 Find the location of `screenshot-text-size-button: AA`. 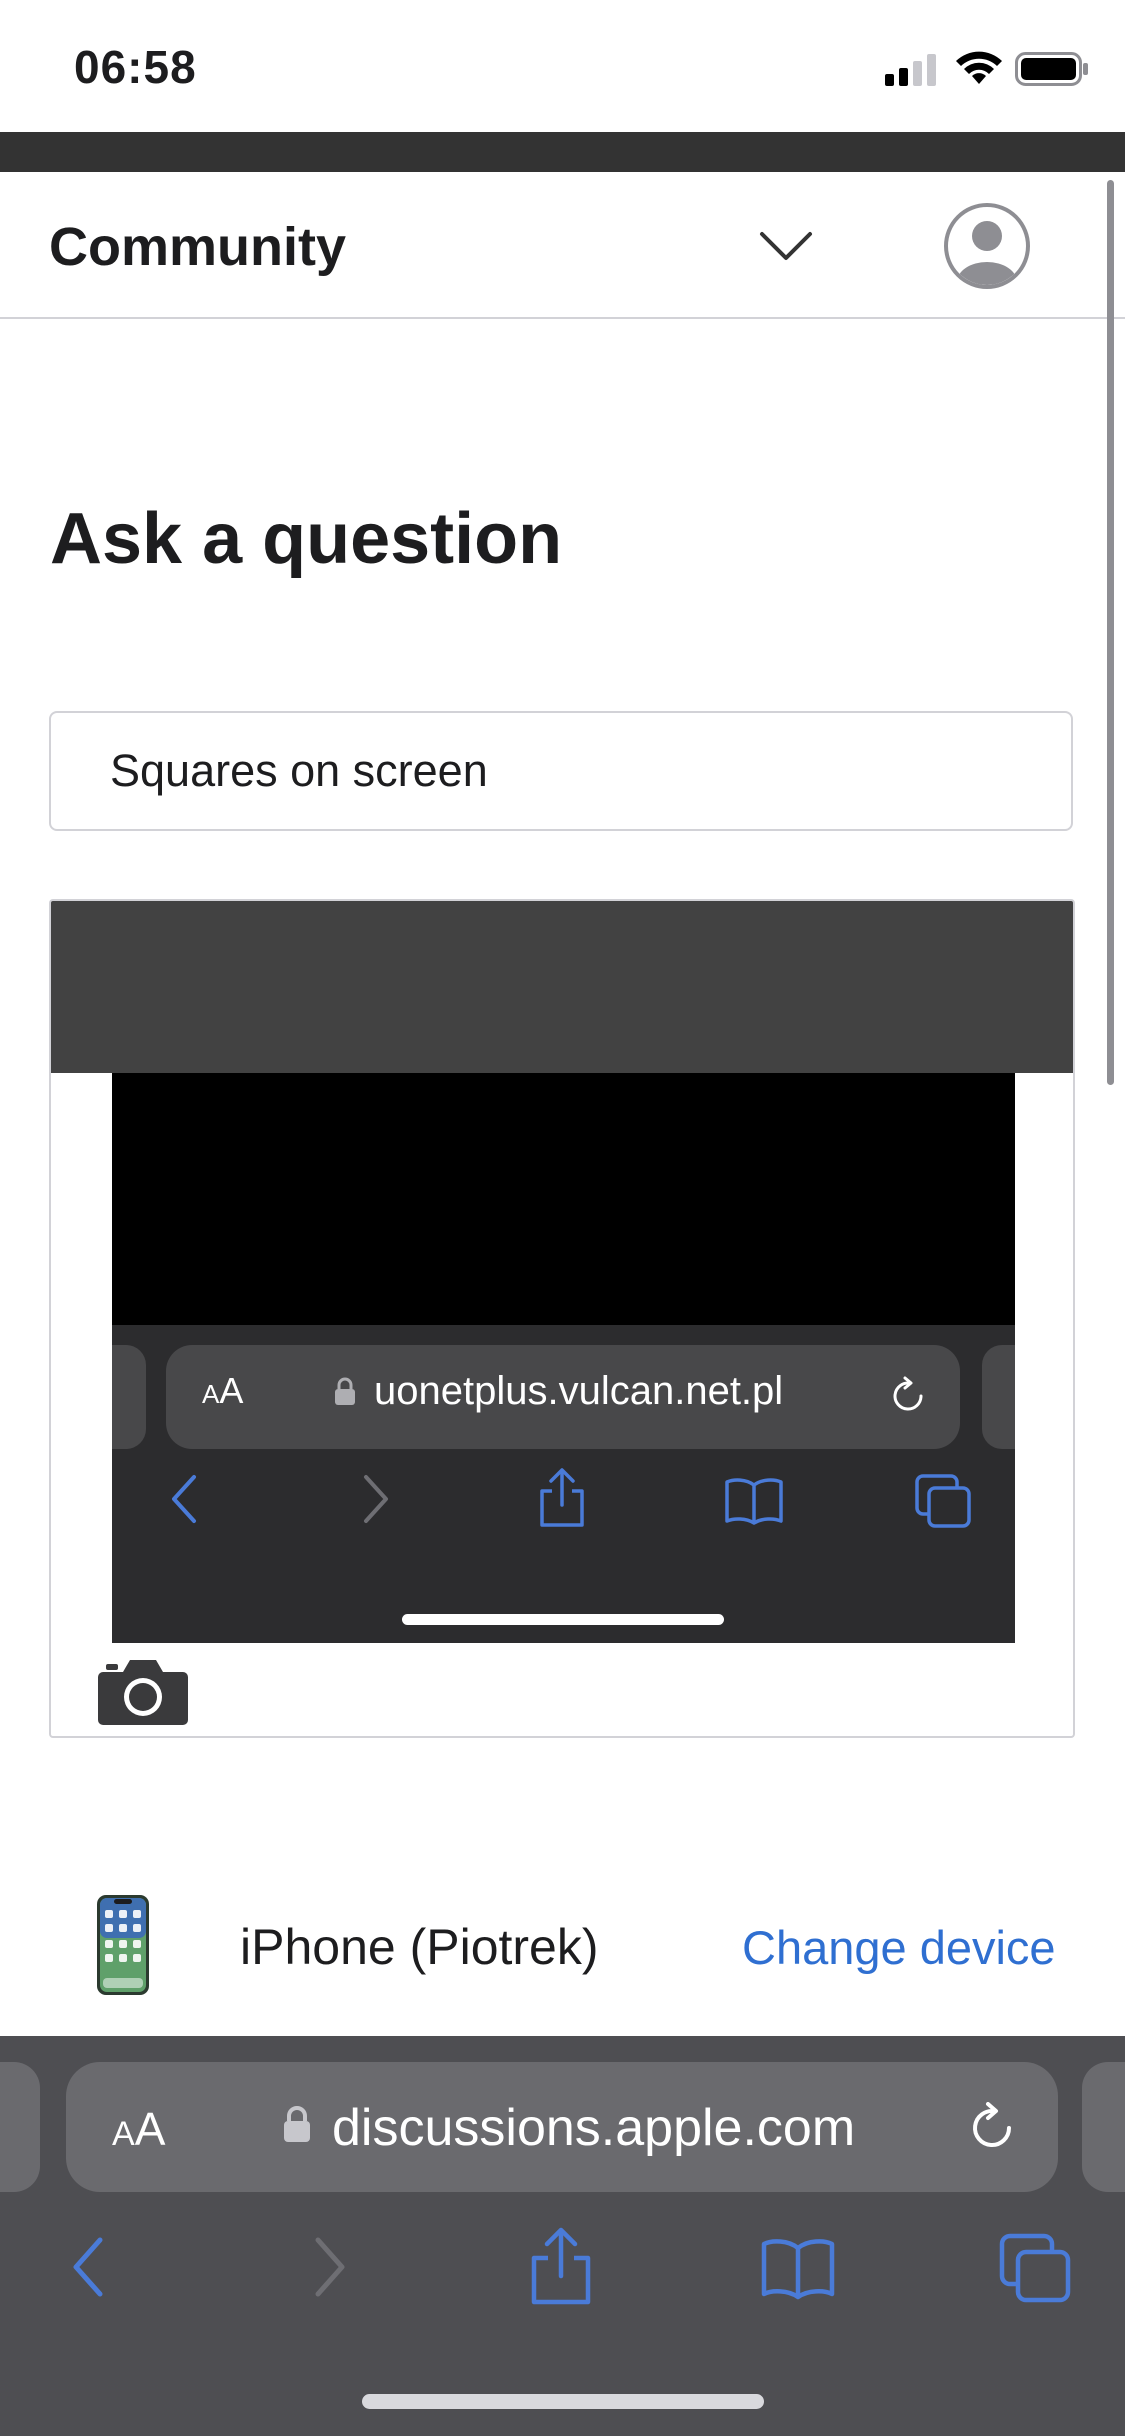

screenshot-text-size-button: AA is located at coordinates (223, 1390).